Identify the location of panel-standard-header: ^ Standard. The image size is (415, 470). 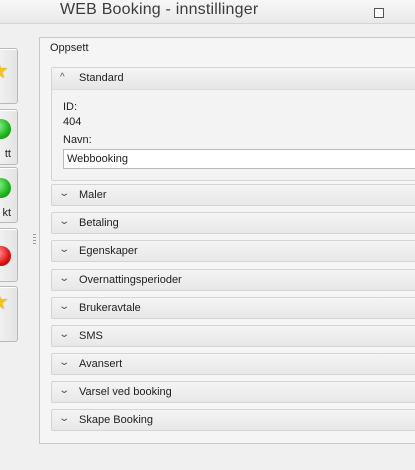
(233, 79).